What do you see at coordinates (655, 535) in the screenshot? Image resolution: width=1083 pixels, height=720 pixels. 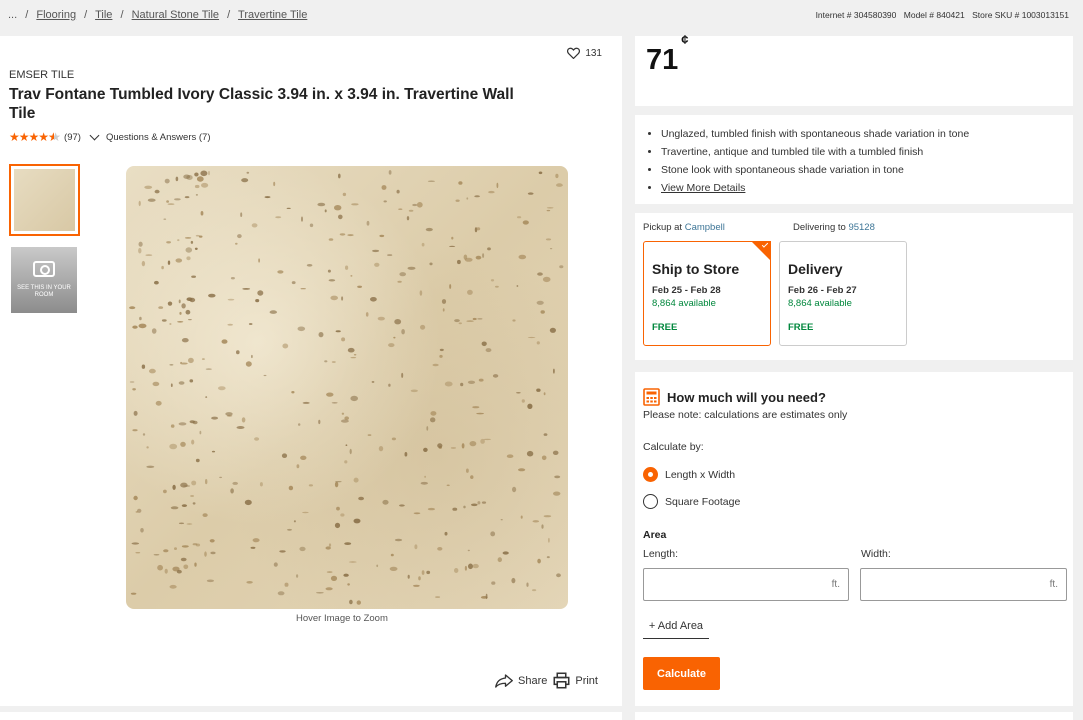 I see `area-label: Area` at bounding box center [655, 535].